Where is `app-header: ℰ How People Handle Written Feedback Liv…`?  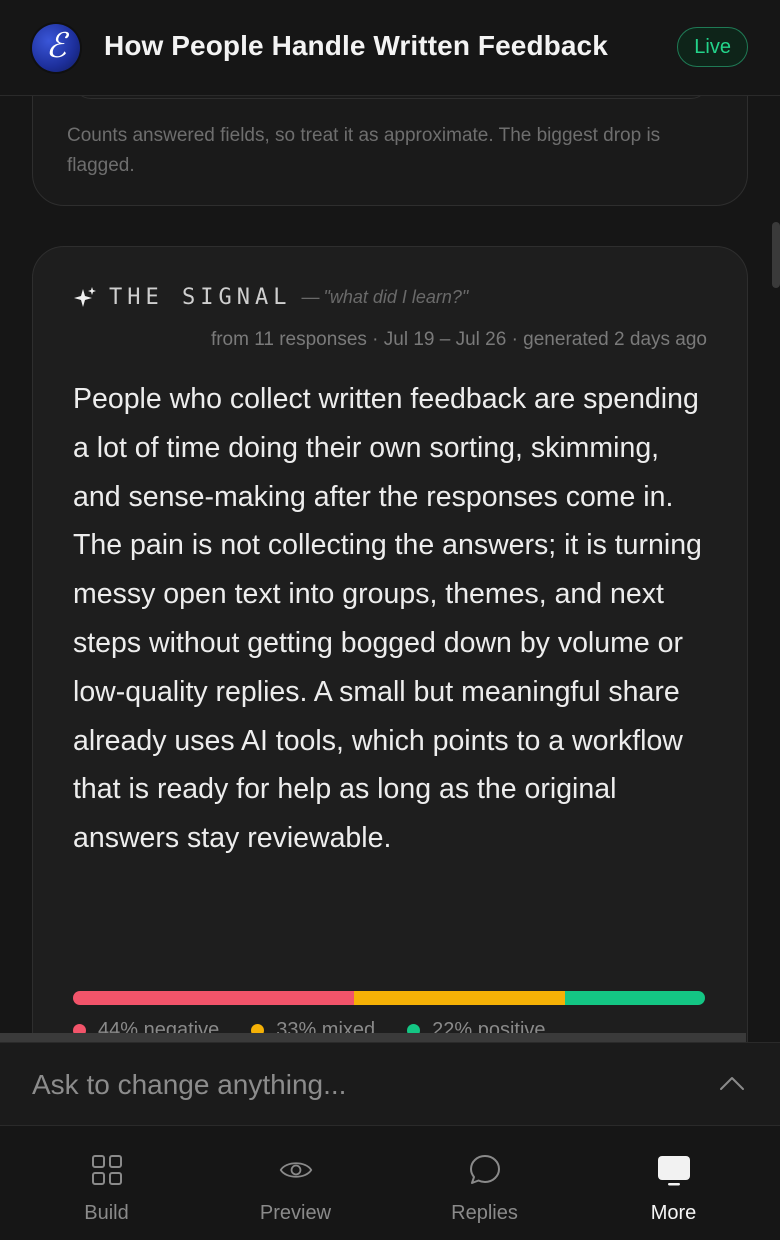 app-header: ℰ How People Handle Written Feedback Liv… is located at coordinates (390, 48).